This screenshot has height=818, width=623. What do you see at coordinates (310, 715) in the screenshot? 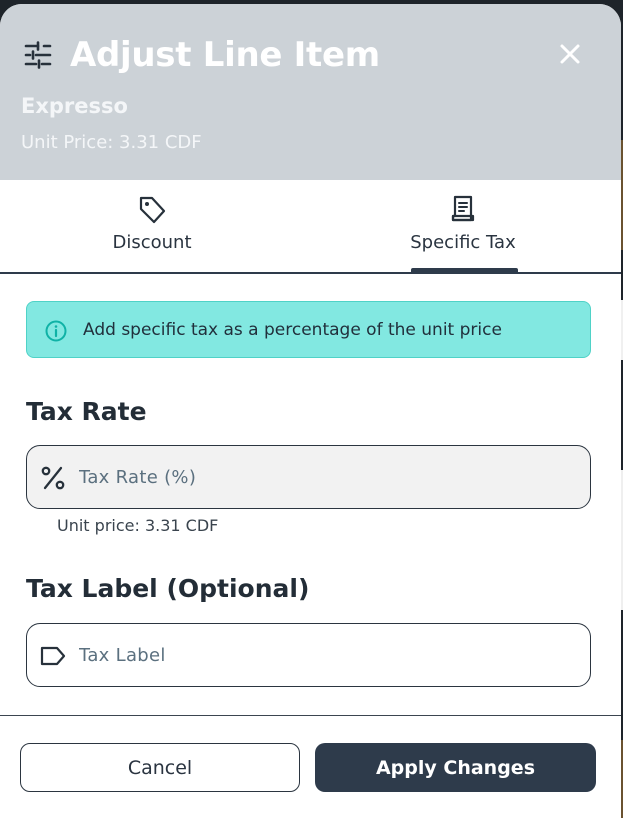
I see `footer-divider` at bounding box center [310, 715].